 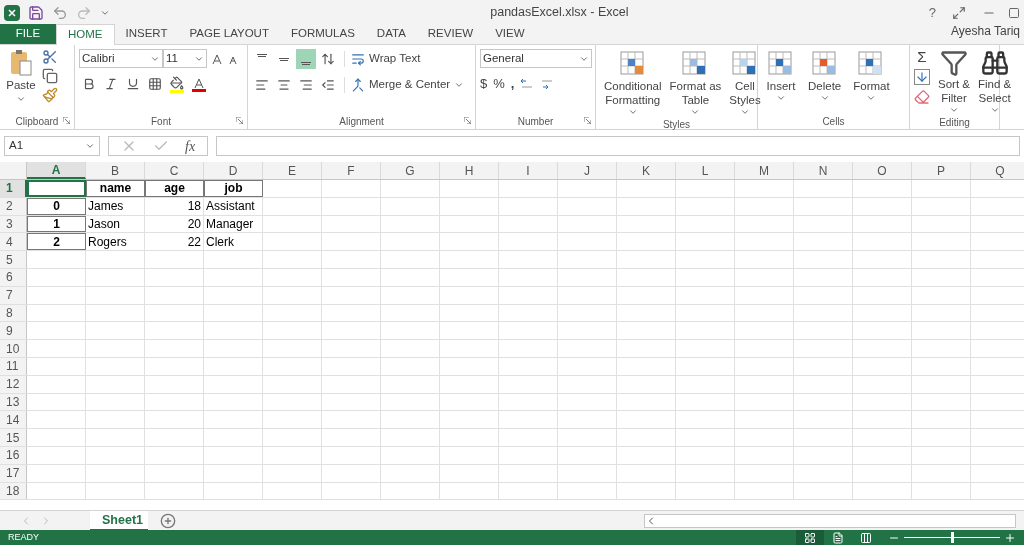 What do you see at coordinates (618, 146) in the screenshot?
I see `formula-input` at bounding box center [618, 146].